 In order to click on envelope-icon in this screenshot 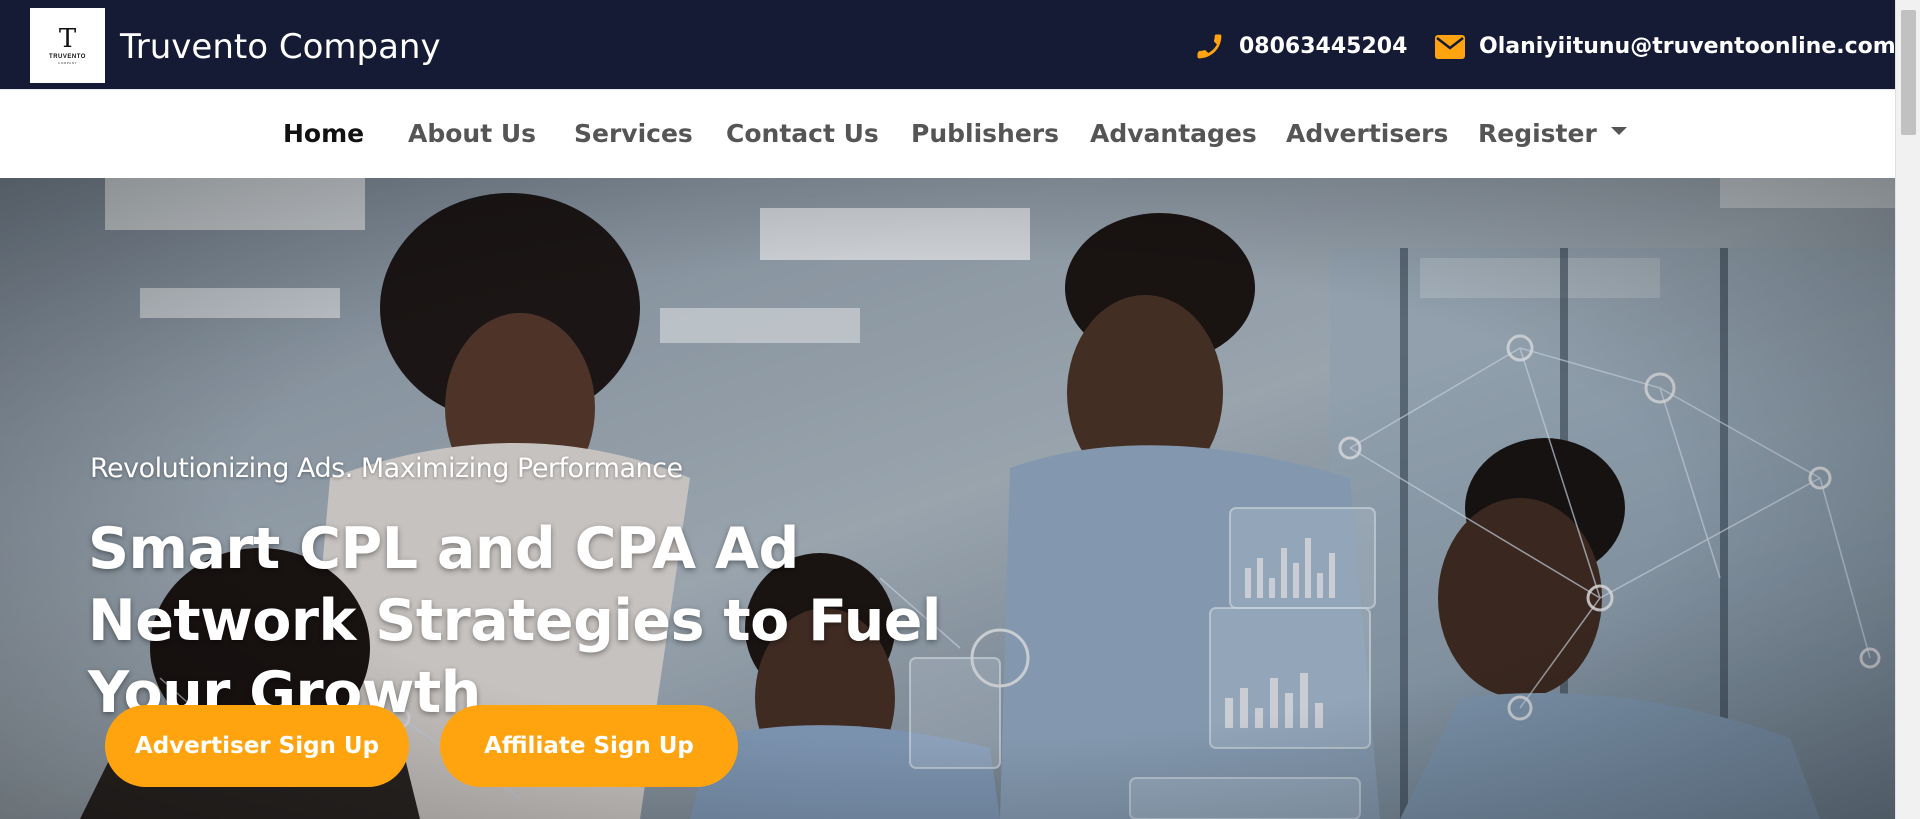, I will do `click(1450, 47)`.